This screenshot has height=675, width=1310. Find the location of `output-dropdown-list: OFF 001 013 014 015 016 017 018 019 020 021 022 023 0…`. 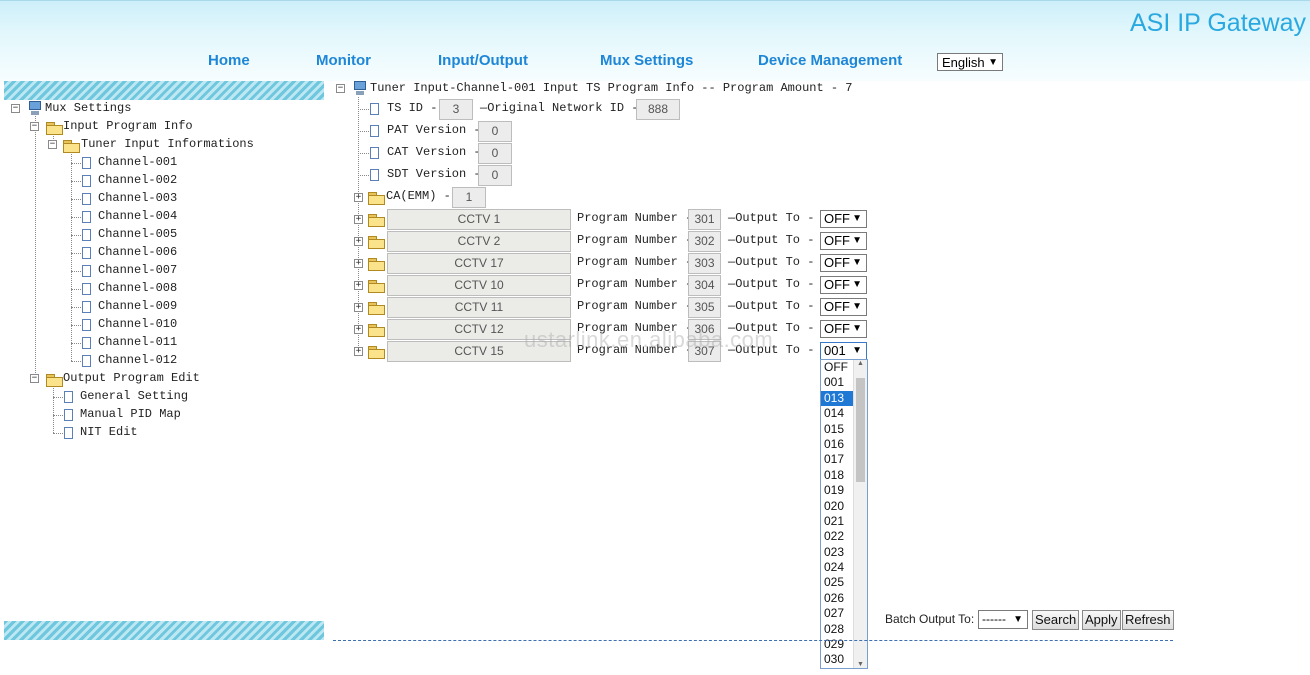

output-dropdown-list: OFF 001 013 014 015 016 017 018 019 020 021 022 023 0… is located at coordinates (844, 514).